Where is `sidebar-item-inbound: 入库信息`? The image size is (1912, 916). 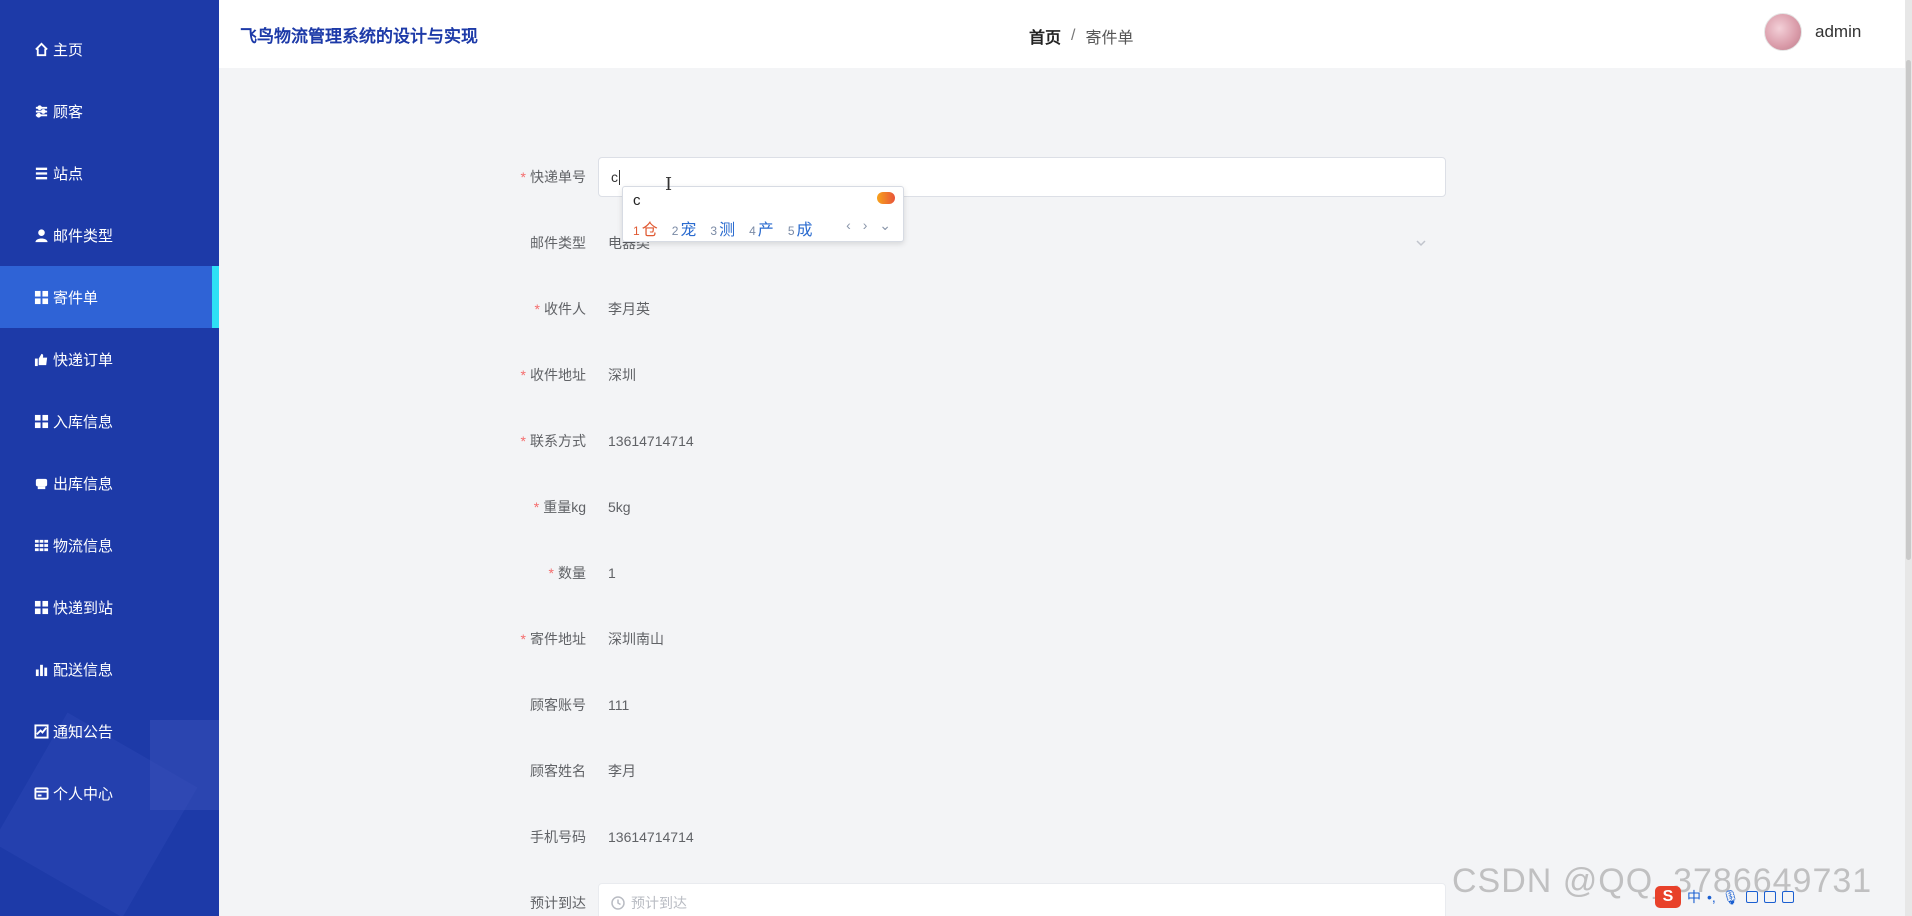 sidebar-item-inbound: 入库信息 is located at coordinates (109, 421).